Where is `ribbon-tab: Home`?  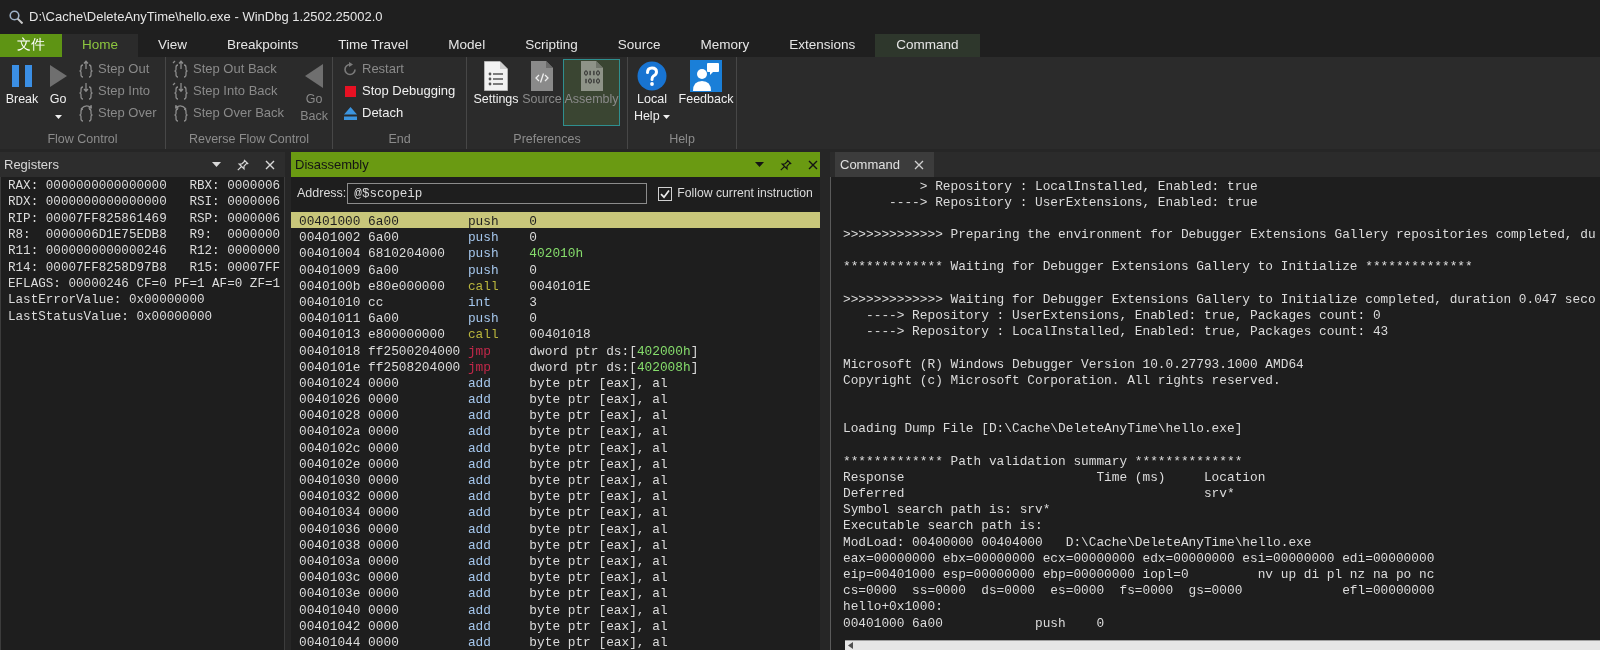
ribbon-tab: Home is located at coordinates (100, 45).